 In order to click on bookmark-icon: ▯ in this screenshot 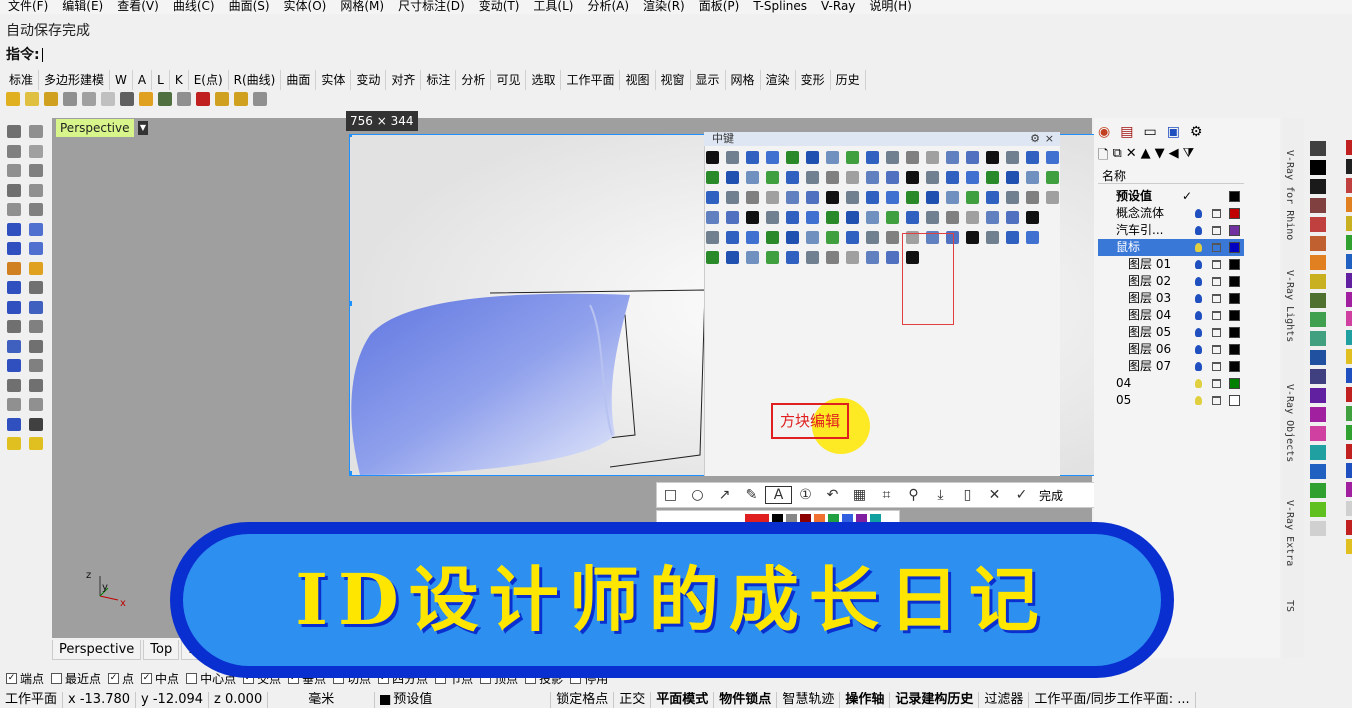, I will do `click(967, 495)`.